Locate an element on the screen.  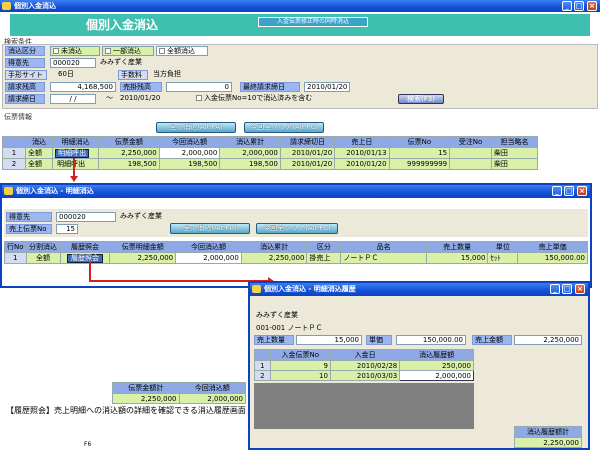
suryo-cell: 15,000 is located at coordinates (457, 258).